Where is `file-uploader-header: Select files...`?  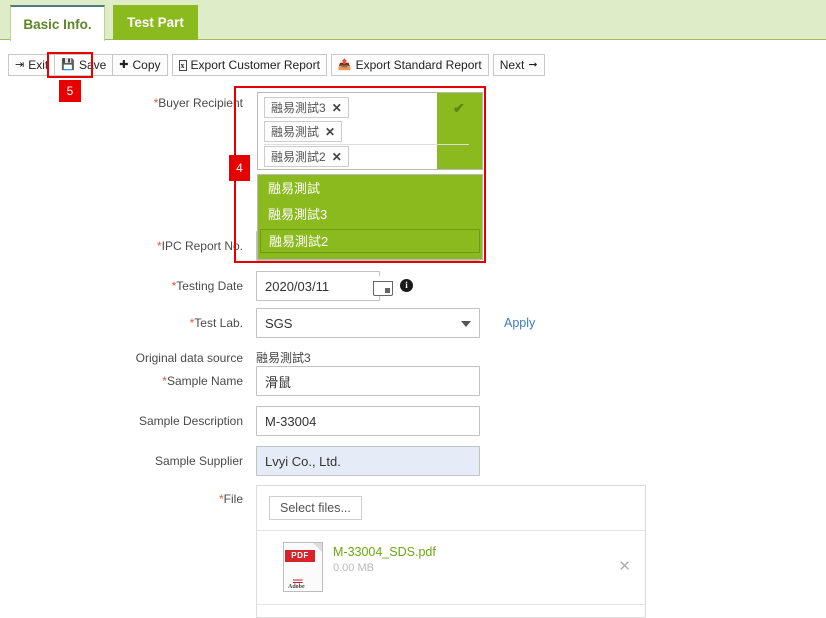
file-uploader-header: Select files... is located at coordinates (451, 508).